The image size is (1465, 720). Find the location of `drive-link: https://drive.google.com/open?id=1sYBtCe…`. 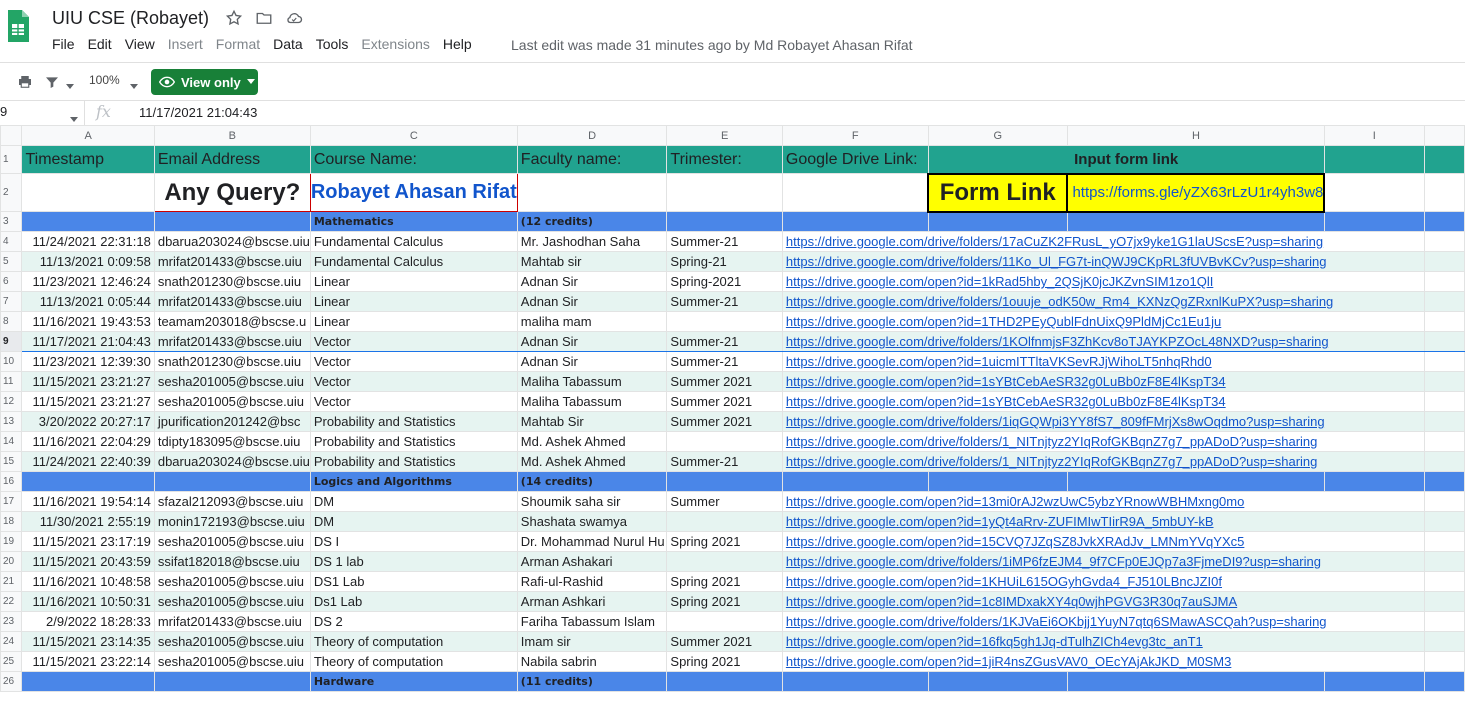

drive-link: https://drive.google.com/open?id=1sYBtCe… is located at coordinates (1006, 401).